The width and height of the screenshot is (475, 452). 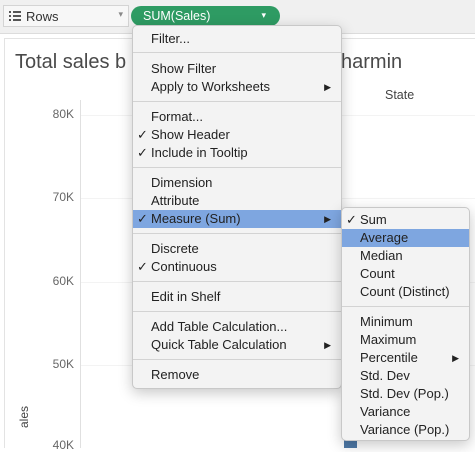 I want to click on axis-tick-label: 50K, so click(x=63, y=364).